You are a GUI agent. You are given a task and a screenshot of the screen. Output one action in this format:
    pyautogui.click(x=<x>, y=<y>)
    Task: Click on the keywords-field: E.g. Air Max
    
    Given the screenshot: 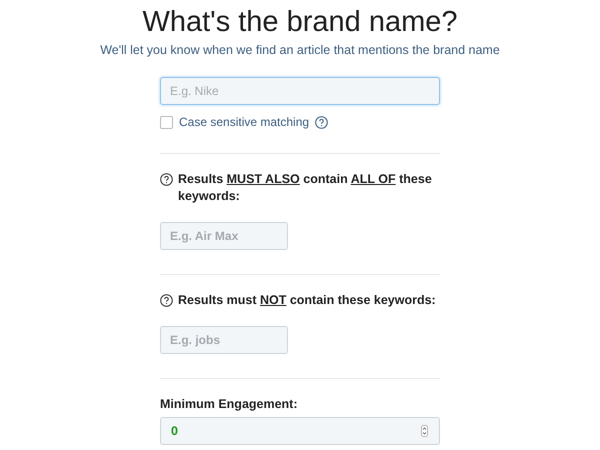 What is the action you would take?
    pyautogui.click(x=224, y=236)
    